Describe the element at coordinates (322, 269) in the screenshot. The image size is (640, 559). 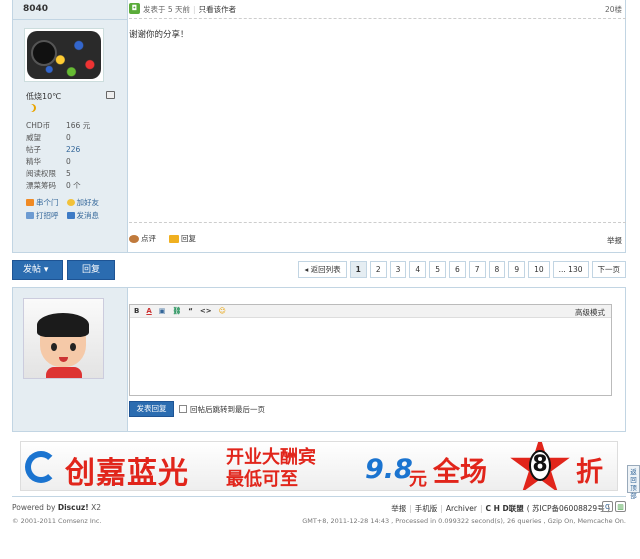
I see `back-to-list-button: ◂ 返回列表` at that location.